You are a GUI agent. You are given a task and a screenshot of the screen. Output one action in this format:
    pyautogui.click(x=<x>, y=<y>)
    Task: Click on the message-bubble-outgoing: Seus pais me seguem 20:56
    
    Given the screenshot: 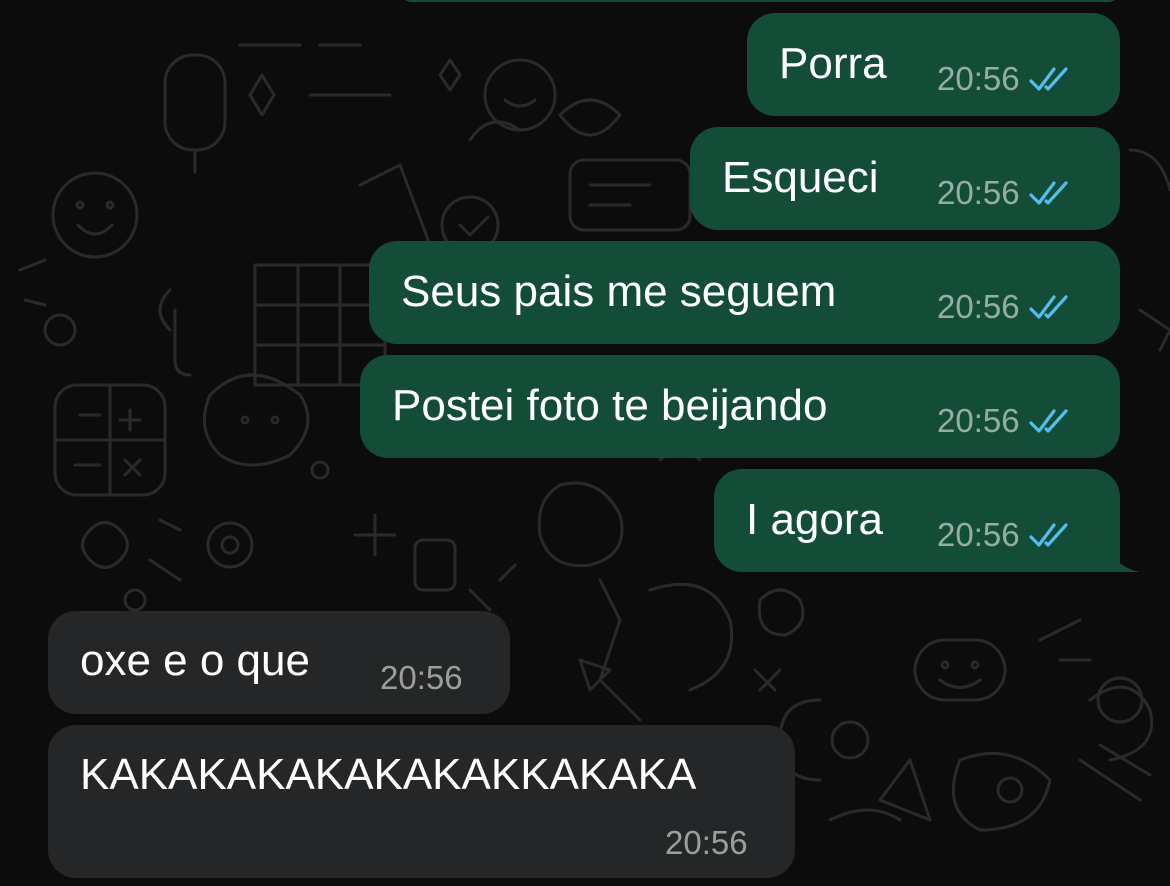 What is the action you would take?
    pyautogui.click(x=744, y=292)
    